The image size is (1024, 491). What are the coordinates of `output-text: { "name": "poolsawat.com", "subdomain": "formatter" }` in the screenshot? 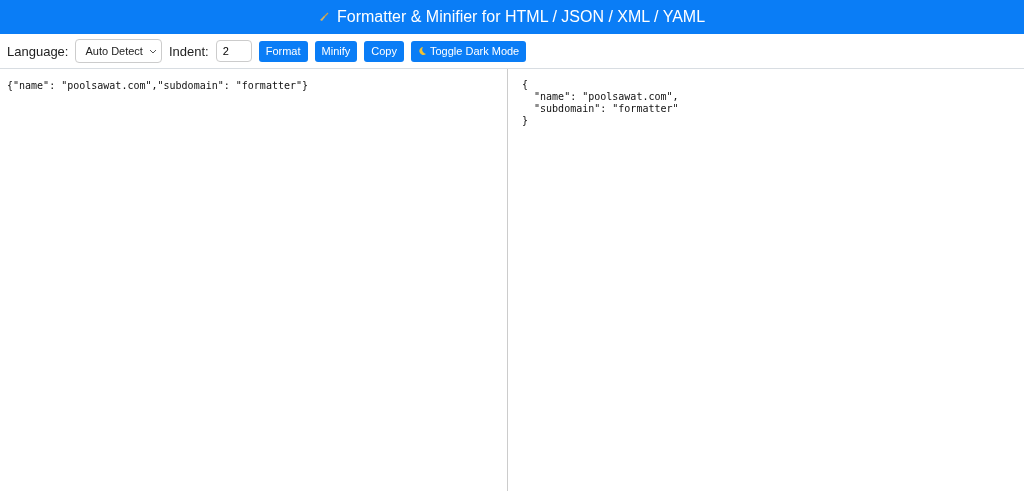 It's located at (600, 103).